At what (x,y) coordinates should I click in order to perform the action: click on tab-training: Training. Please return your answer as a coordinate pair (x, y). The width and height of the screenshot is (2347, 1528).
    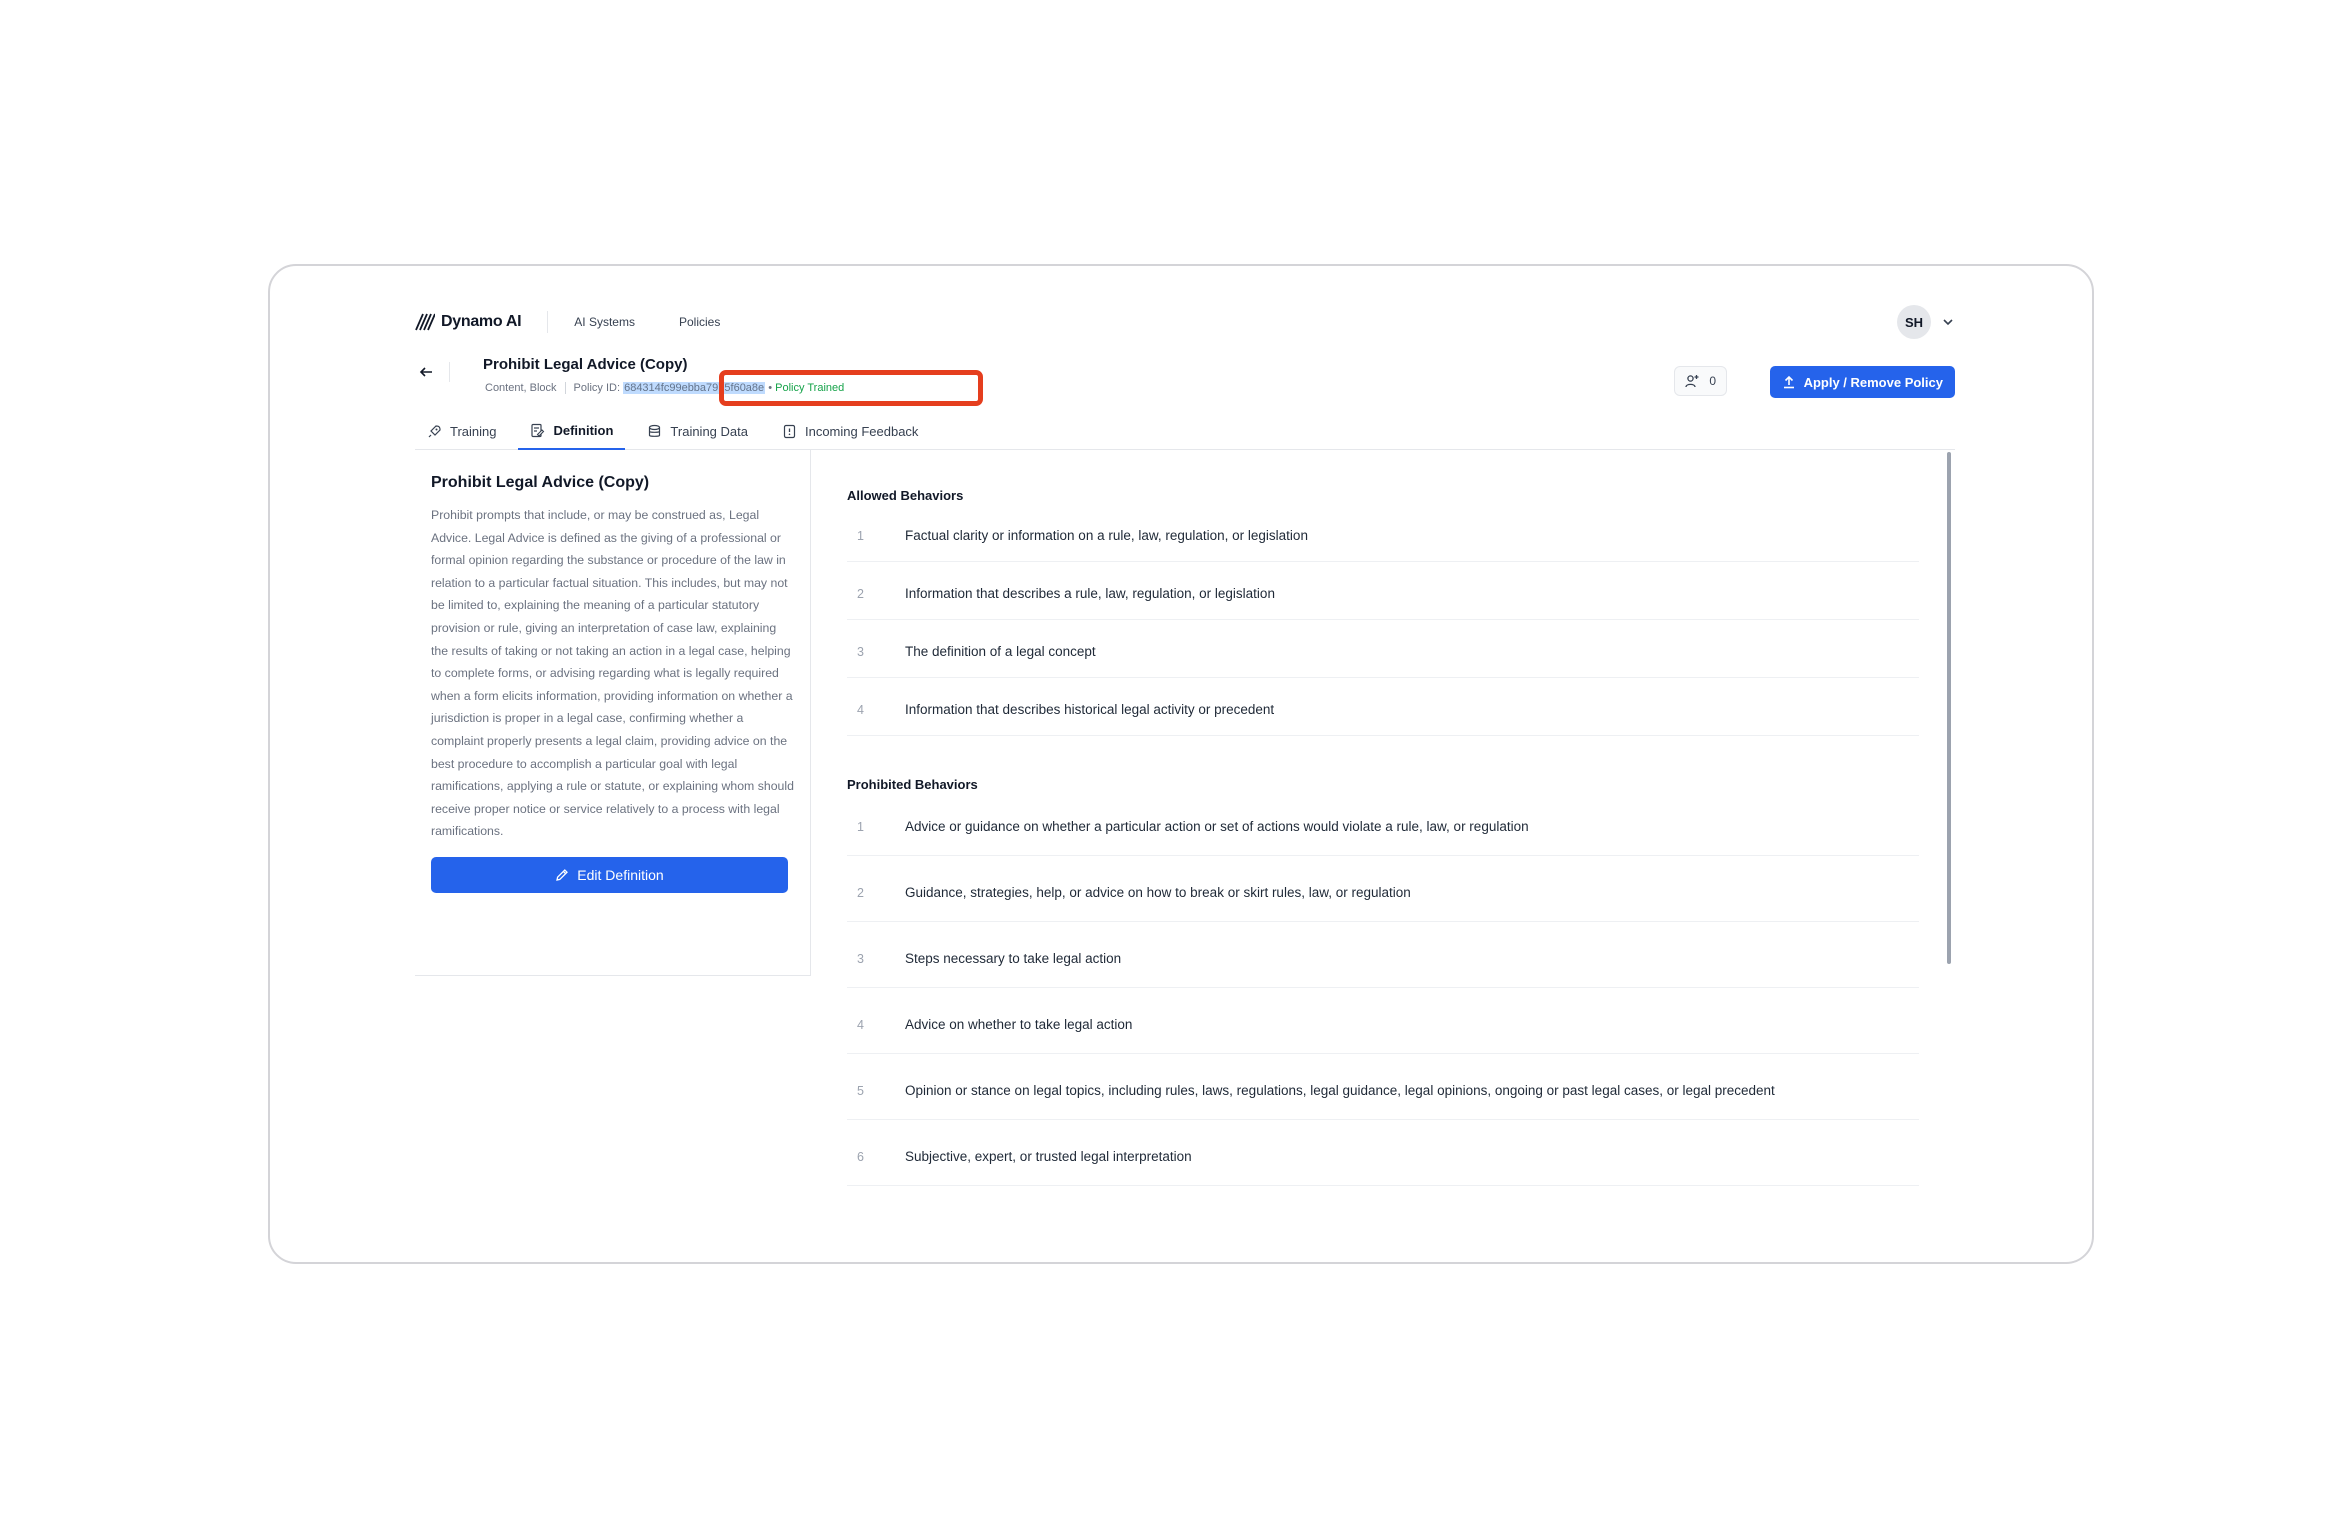
    Looking at the image, I should click on (461, 431).